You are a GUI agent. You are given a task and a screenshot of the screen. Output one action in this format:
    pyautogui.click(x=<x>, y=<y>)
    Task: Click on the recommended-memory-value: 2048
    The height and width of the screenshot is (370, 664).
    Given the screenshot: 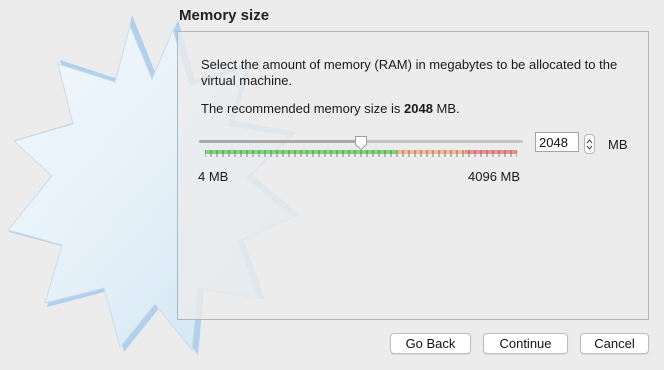 What is the action you would take?
    pyautogui.click(x=418, y=108)
    